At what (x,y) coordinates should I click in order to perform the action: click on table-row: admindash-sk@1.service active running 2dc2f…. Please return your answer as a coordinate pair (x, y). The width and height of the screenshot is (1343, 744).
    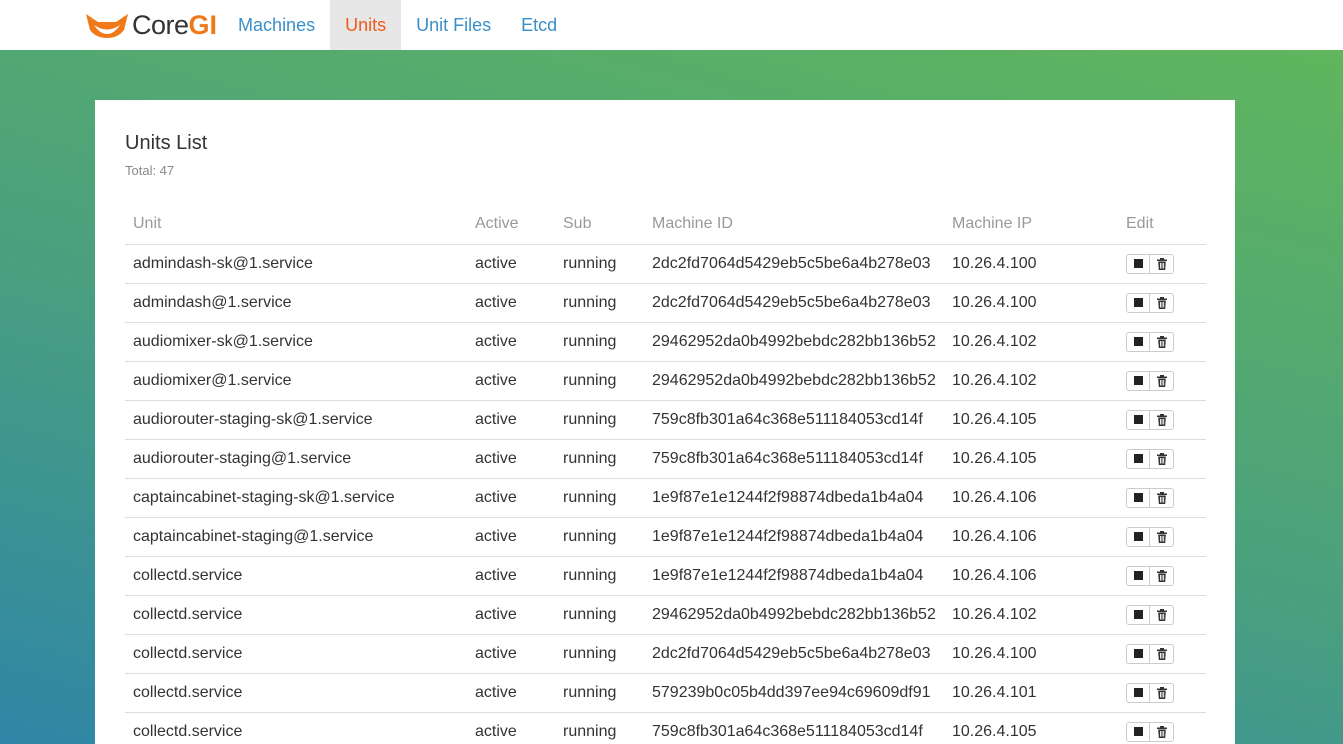
    Looking at the image, I should click on (665, 264).